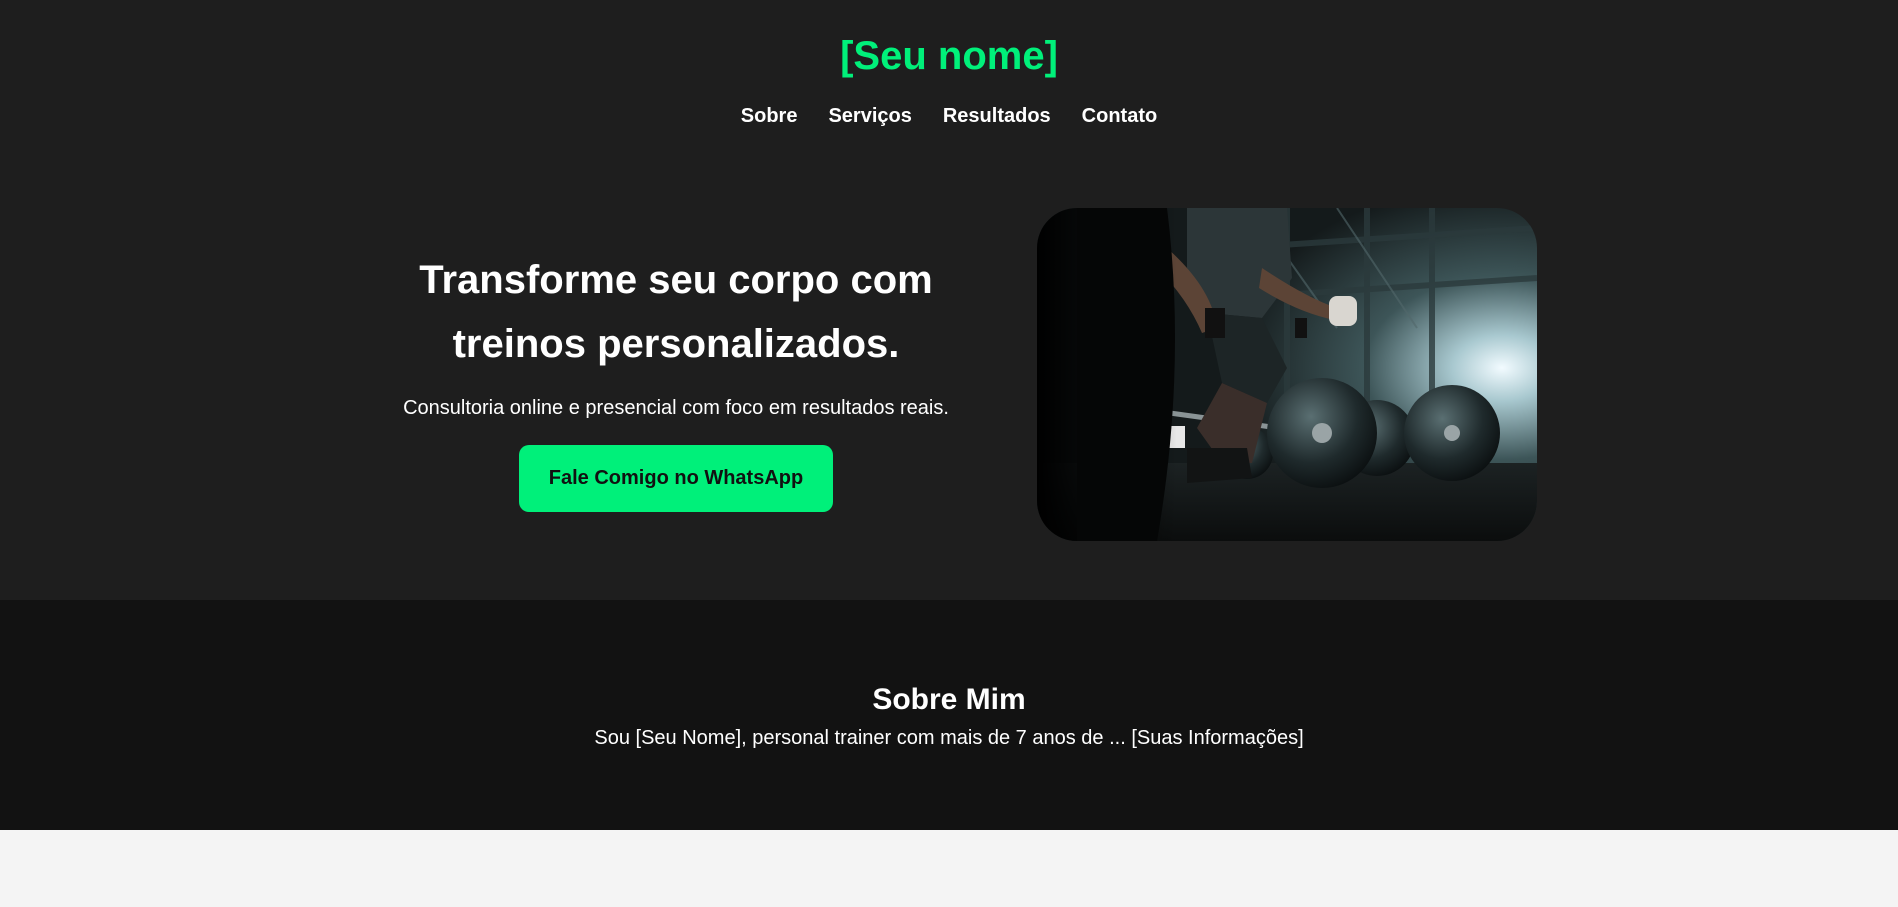 Image resolution: width=1898 pixels, height=907 pixels. Describe the element at coordinates (869, 116) in the screenshot. I see `nav-link-servicos: Serviços` at that location.